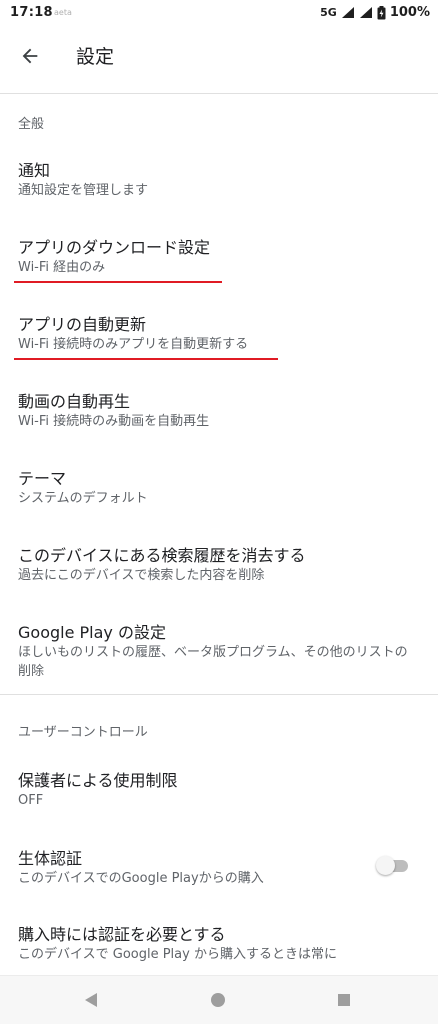  I want to click on section-header-general: 全般, so click(31, 124).